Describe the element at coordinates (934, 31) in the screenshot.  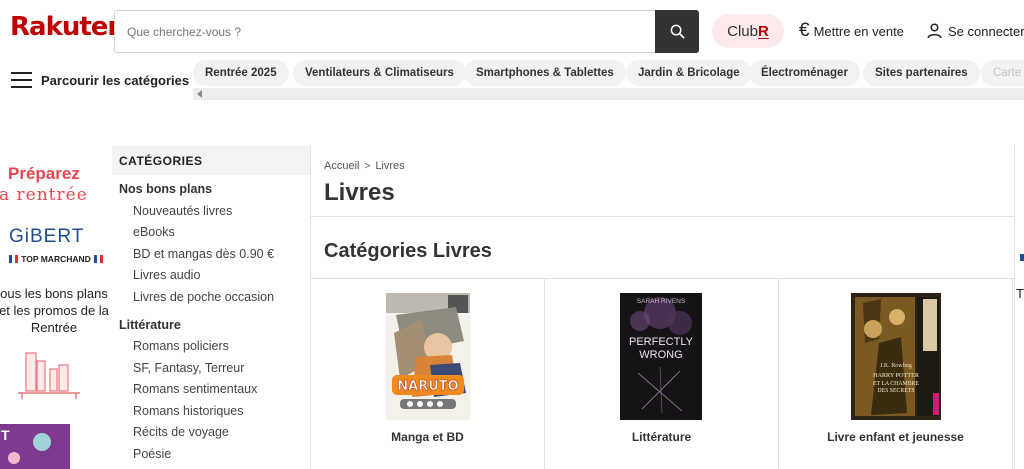
I see `user-icon` at that location.